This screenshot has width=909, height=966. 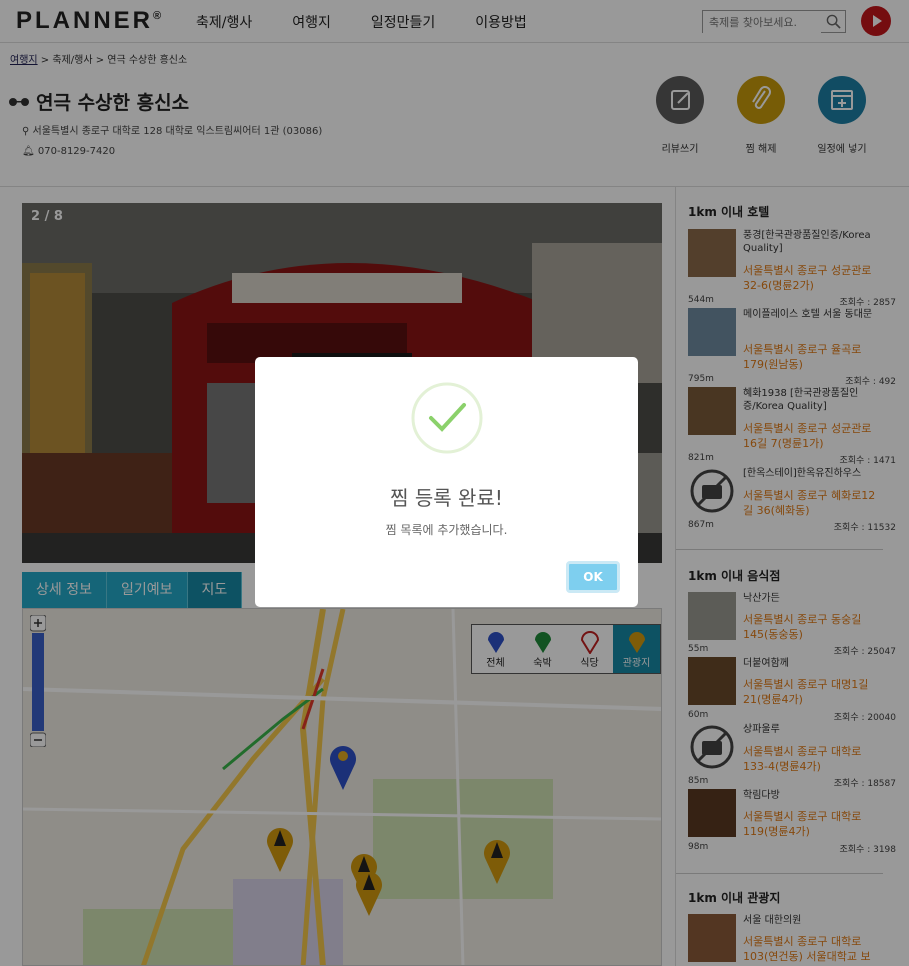 I want to click on ok-button: OK, so click(x=593, y=577).